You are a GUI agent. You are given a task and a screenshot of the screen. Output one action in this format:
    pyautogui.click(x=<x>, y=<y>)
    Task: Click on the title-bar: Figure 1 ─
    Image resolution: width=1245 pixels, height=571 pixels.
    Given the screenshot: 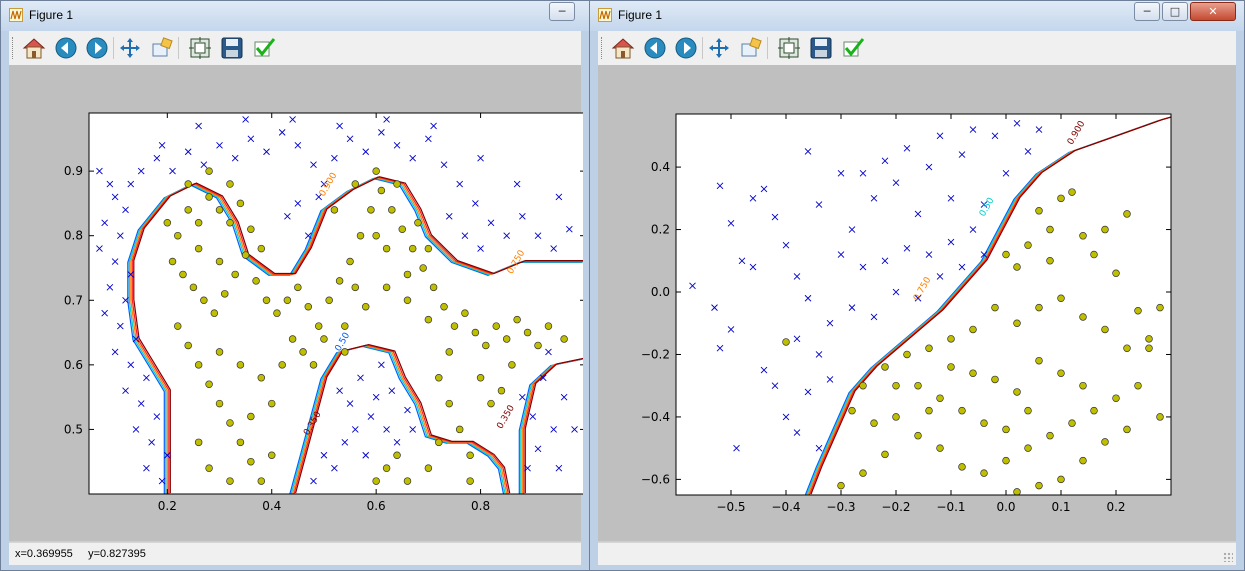 What is the action you would take?
    pyautogui.click(x=295, y=16)
    